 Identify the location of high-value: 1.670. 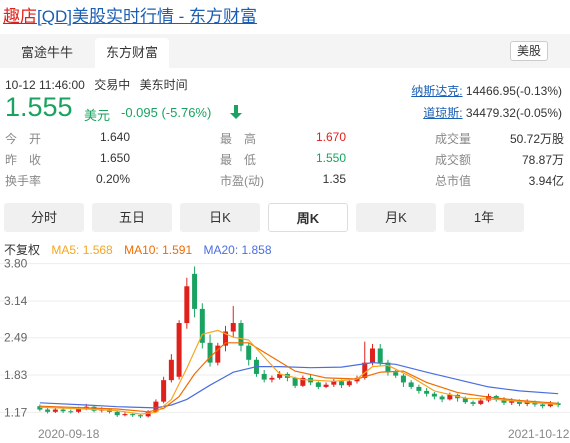
(330, 137).